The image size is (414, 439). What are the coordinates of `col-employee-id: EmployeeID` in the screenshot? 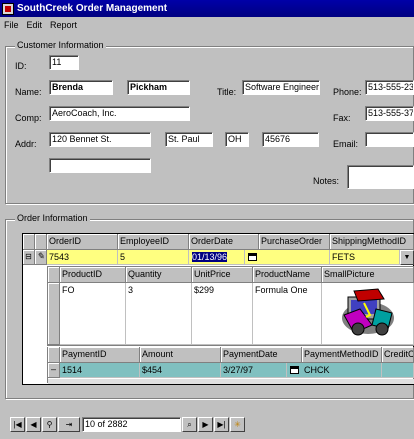 It's located at (153, 242).